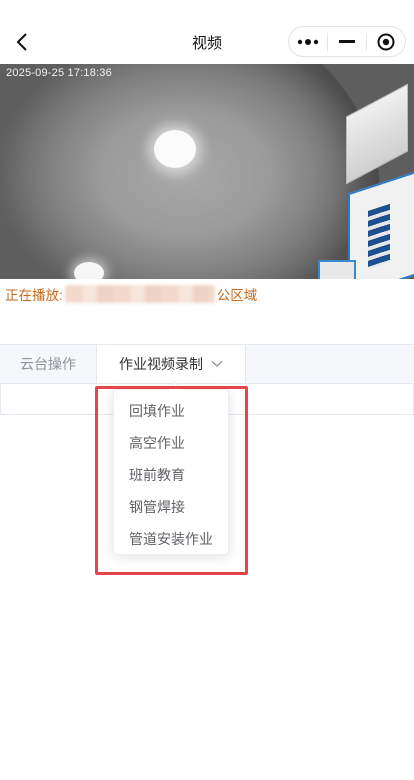 This screenshot has height=780, width=414. What do you see at coordinates (139, 294) in the screenshot?
I see `redacted-camera-name` at bounding box center [139, 294].